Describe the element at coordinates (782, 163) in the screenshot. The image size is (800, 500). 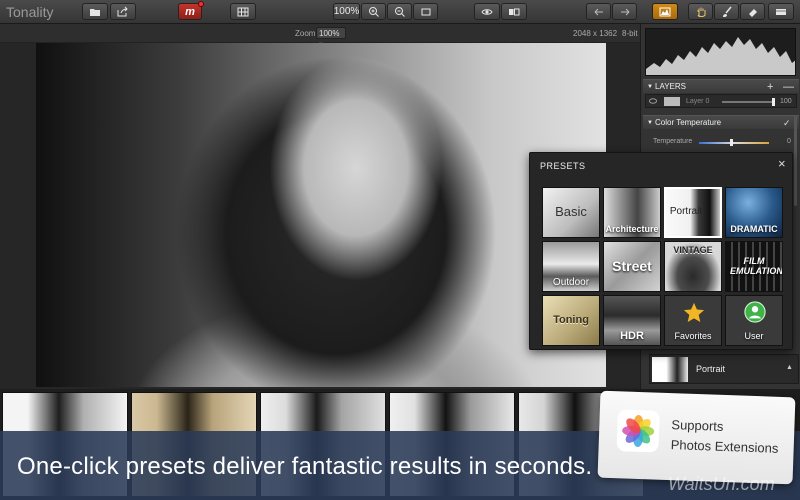
I see `close-icon: ×` at that location.